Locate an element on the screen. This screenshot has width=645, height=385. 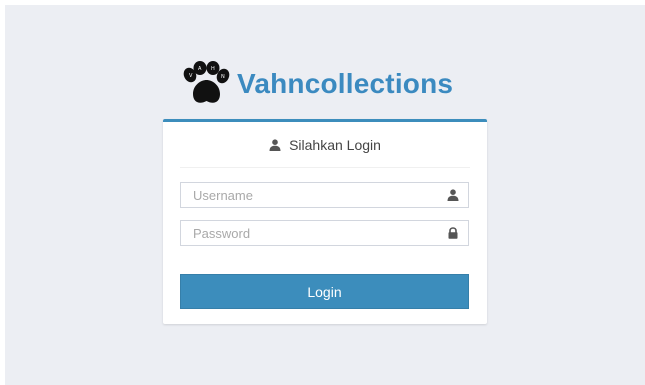
password-field is located at coordinates (324, 233).